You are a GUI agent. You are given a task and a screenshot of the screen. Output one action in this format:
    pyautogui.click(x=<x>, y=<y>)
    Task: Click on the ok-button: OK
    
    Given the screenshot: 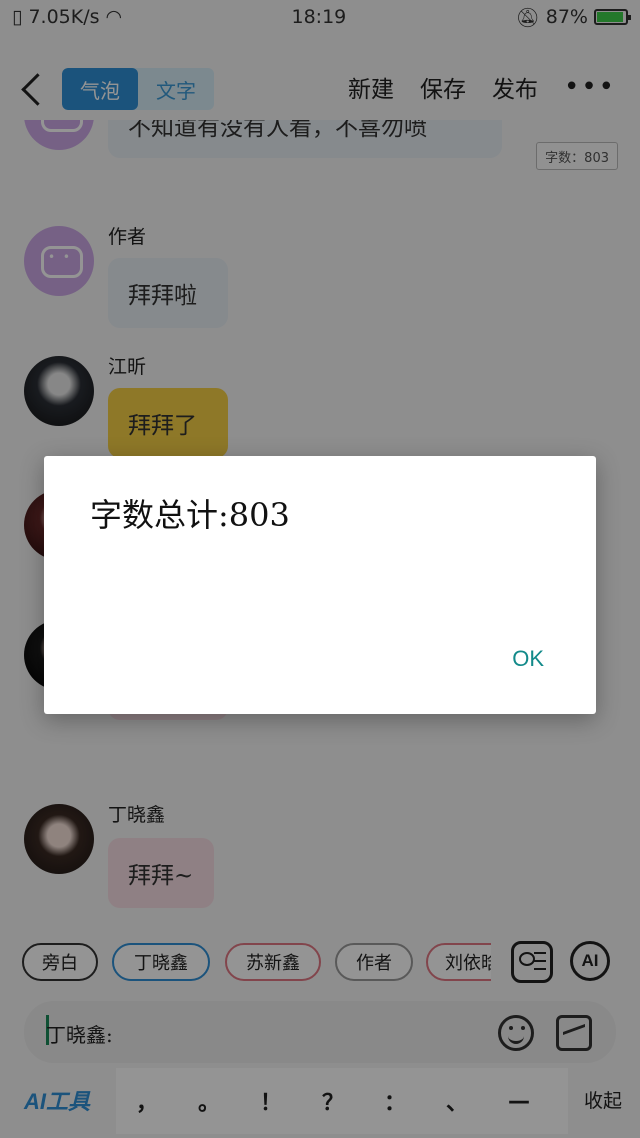 What is the action you would take?
    pyautogui.click(x=528, y=659)
    